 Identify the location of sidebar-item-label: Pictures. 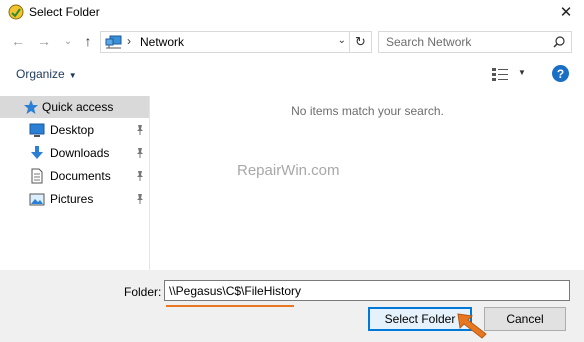
(72, 199).